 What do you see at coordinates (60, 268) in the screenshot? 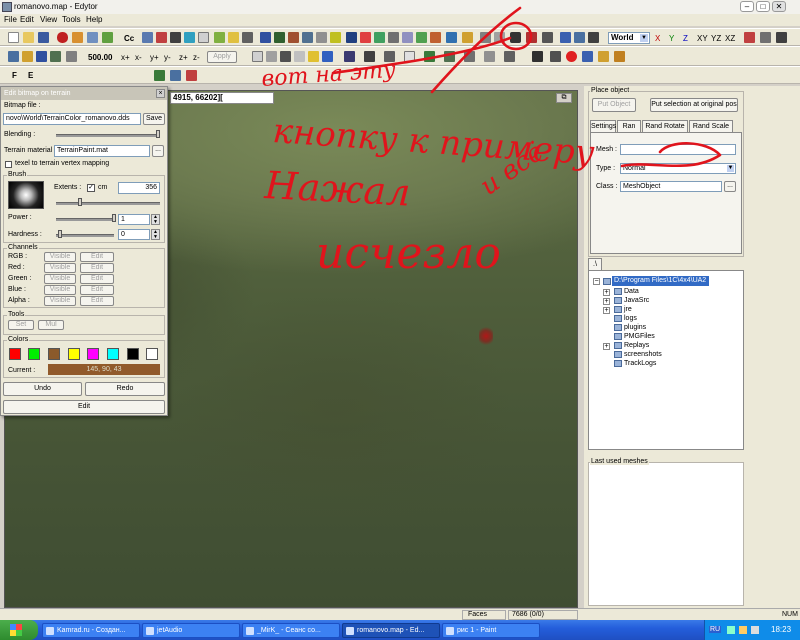
I see `channel-red-visible: Visible` at bounding box center [60, 268].